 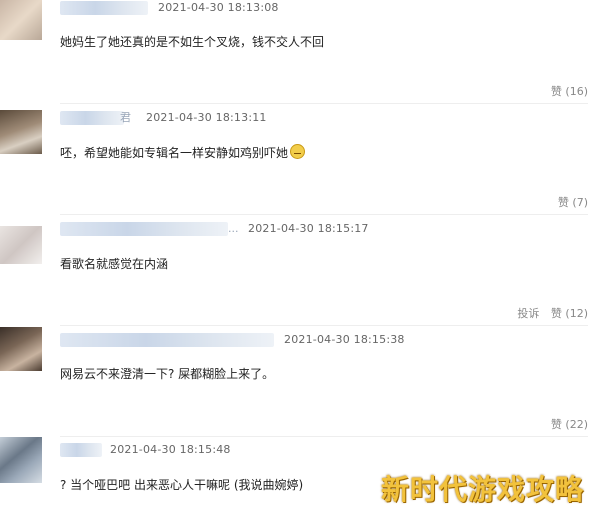 I want to click on report-button: 投诉, so click(x=528, y=313).